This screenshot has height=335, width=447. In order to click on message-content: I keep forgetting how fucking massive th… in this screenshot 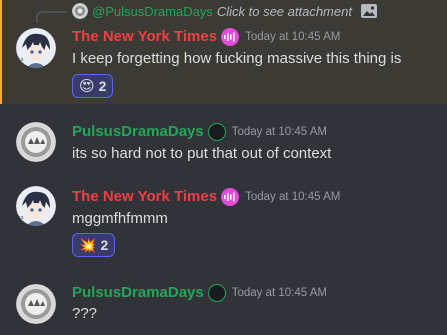, I will do `click(237, 58)`.